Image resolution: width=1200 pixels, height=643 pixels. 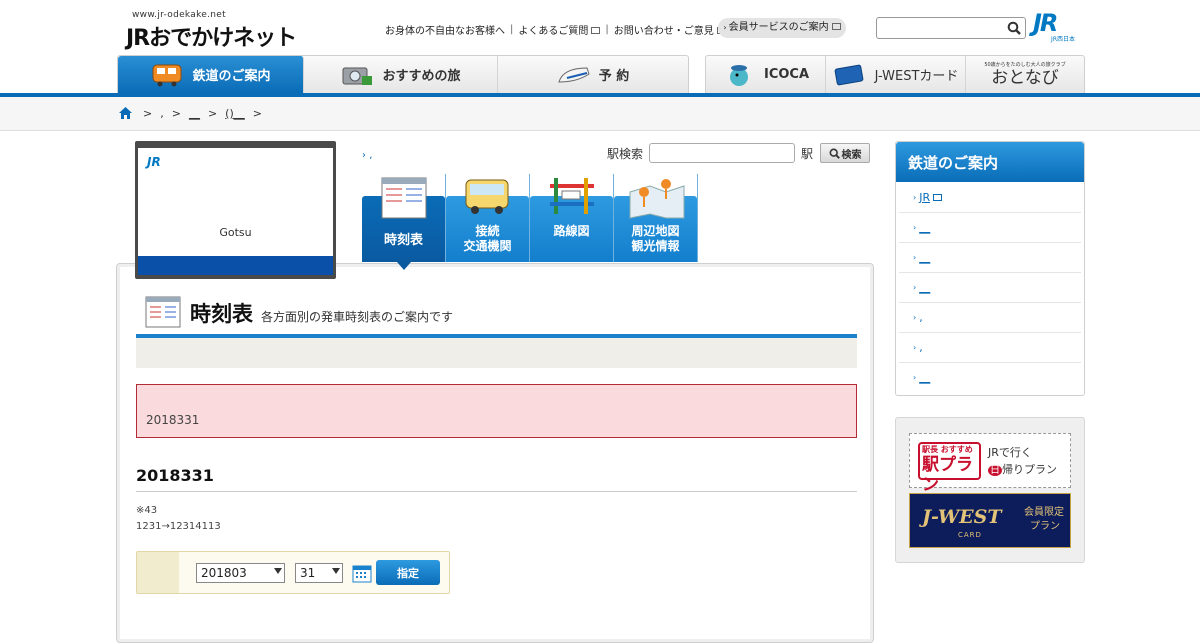 What do you see at coordinates (487, 238) in the screenshot?
I see `tab-connecting-transport-label: 接続 交通機関` at bounding box center [487, 238].